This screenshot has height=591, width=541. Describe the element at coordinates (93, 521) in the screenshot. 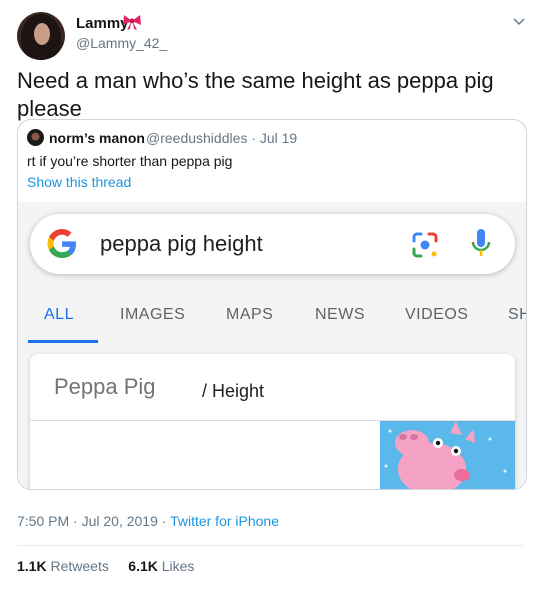

I see `tweet-timestamp: 7:50 PM · Jul 20, 2019 ·` at that location.